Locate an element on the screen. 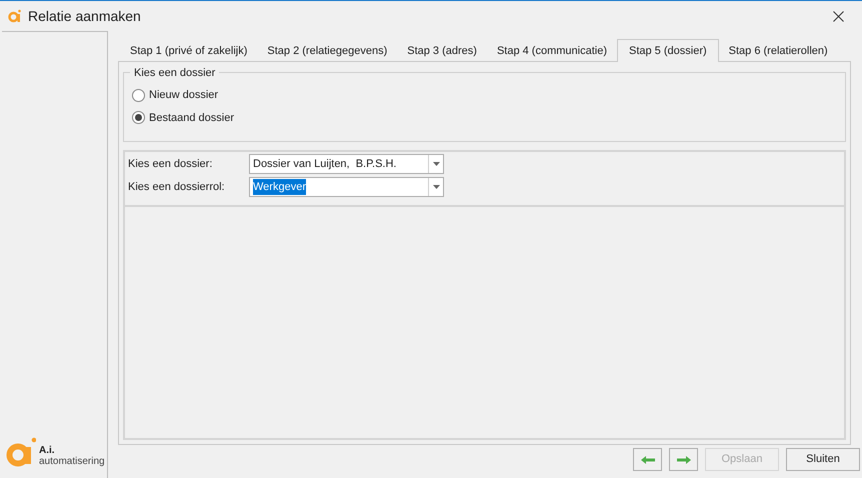 Image resolution: width=862 pixels, height=478 pixels. dropdown-field: Werkgever is located at coordinates (346, 187).